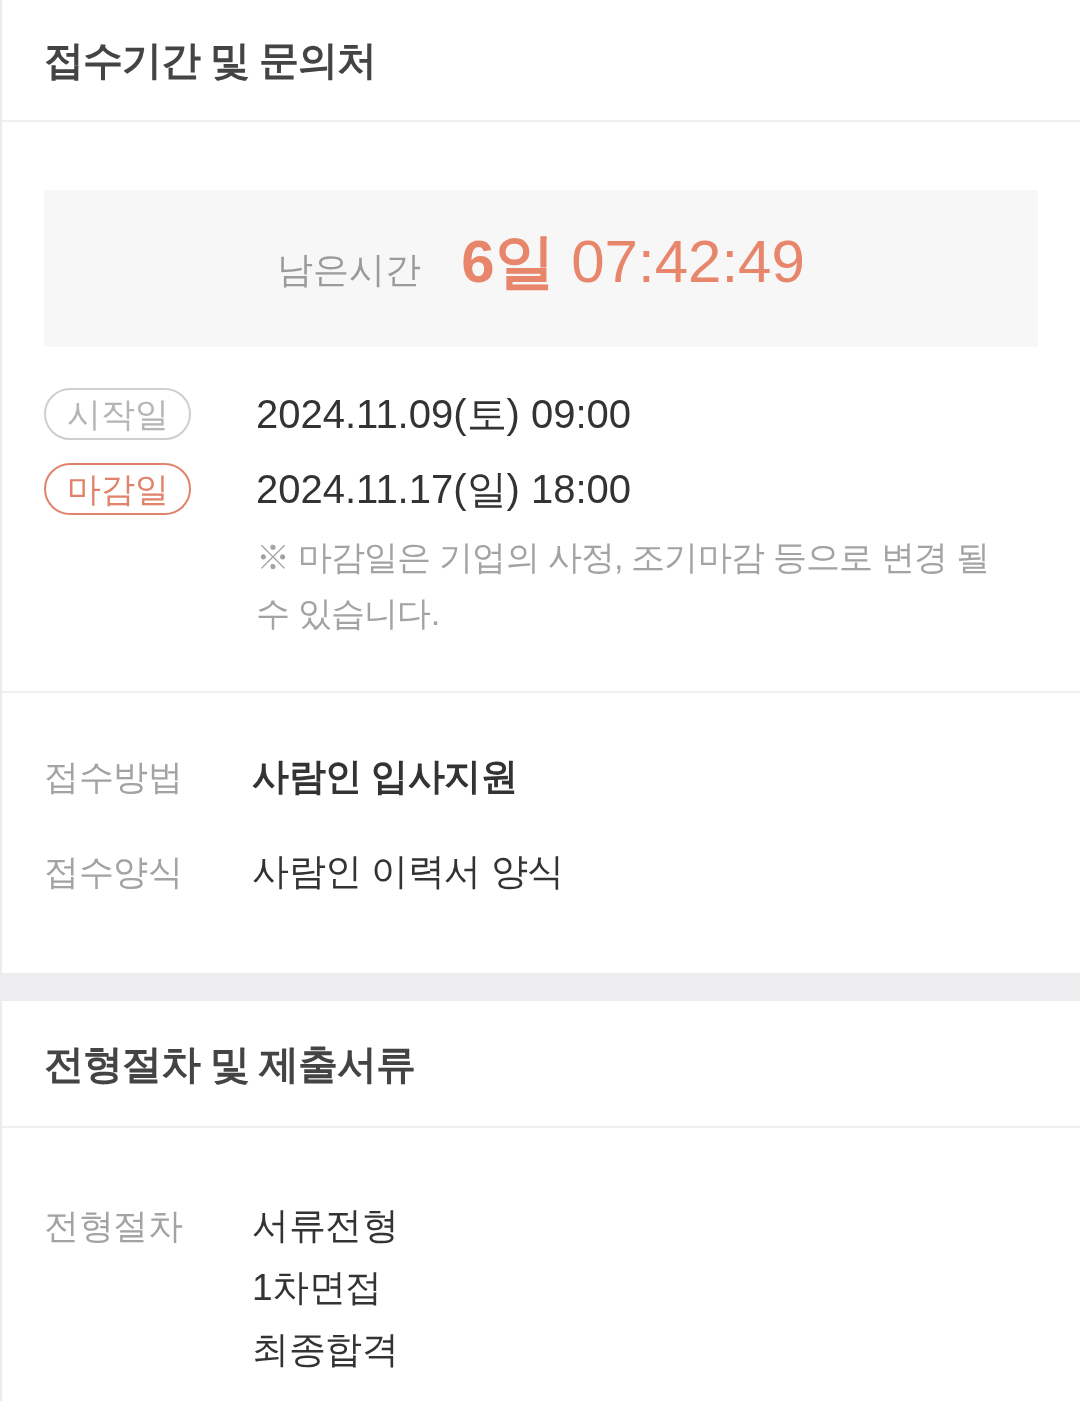 This screenshot has height=1401, width=1080. Describe the element at coordinates (633, 262) in the screenshot. I see `countdown-value: 6일 07:42:49` at that location.